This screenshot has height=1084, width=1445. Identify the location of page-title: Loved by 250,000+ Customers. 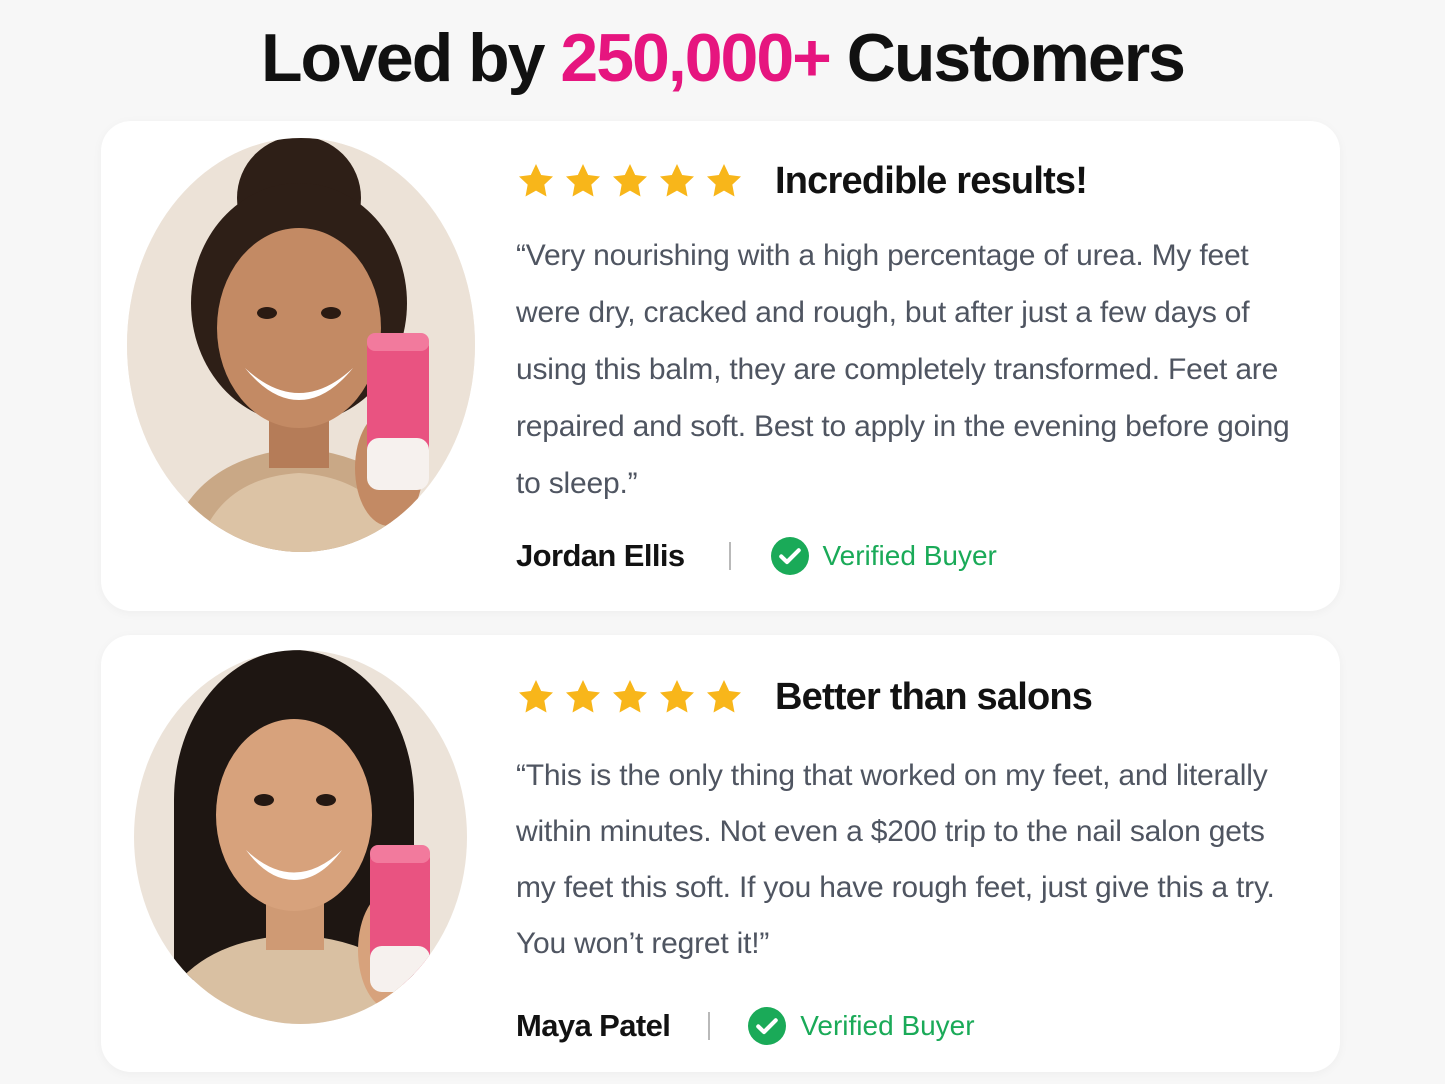
(722, 58).